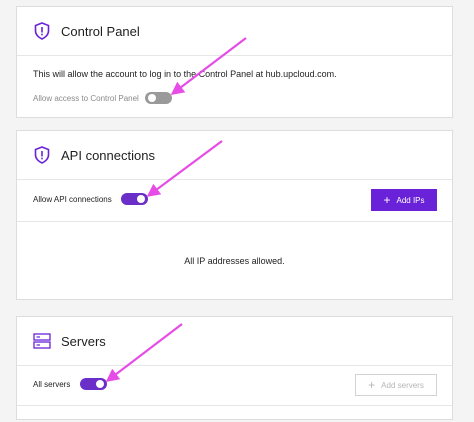  Describe the element at coordinates (86, 98) in the screenshot. I see `control-panel-toggle-label: Allow access to Control Panel` at that location.